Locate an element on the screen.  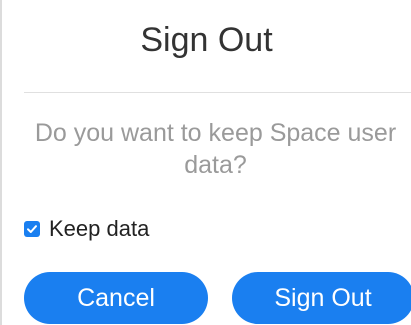
keep-data-label: Keep data is located at coordinates (99, 228).